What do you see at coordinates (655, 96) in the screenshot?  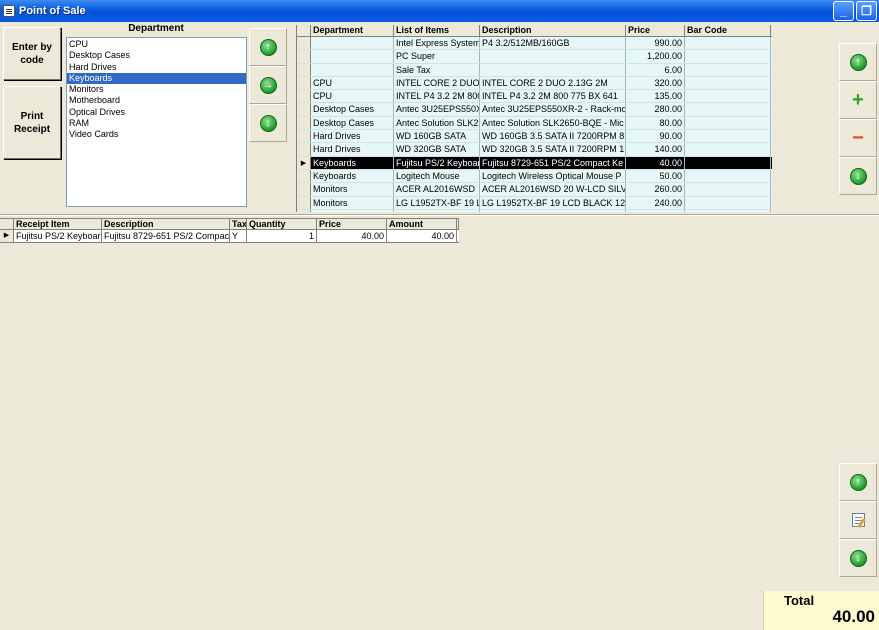 I see `cell-price: 135.00` at bounding box center [655, 96].